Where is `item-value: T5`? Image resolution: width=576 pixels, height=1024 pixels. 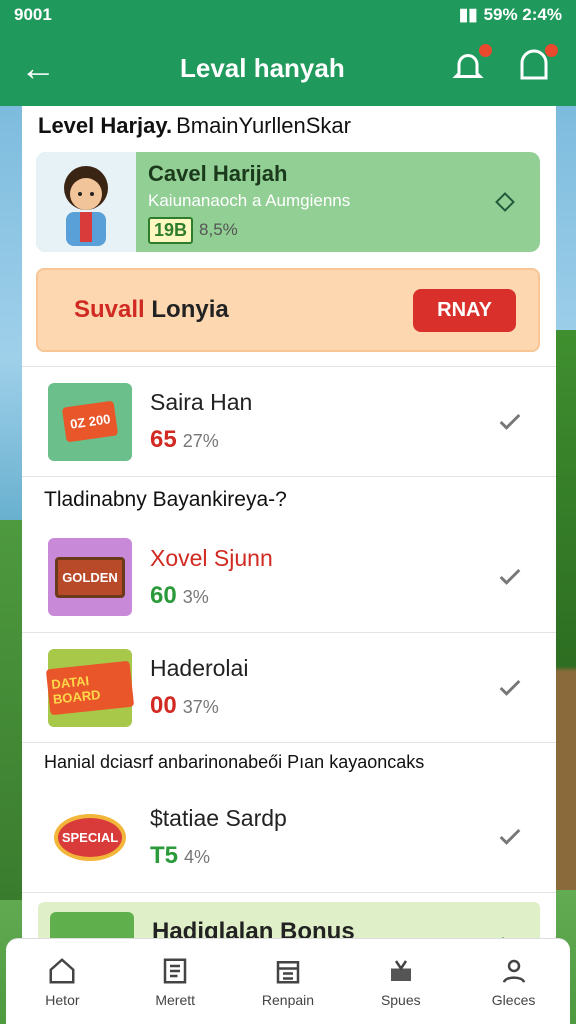
item-value: T5 is located at coordinates (164, 855).